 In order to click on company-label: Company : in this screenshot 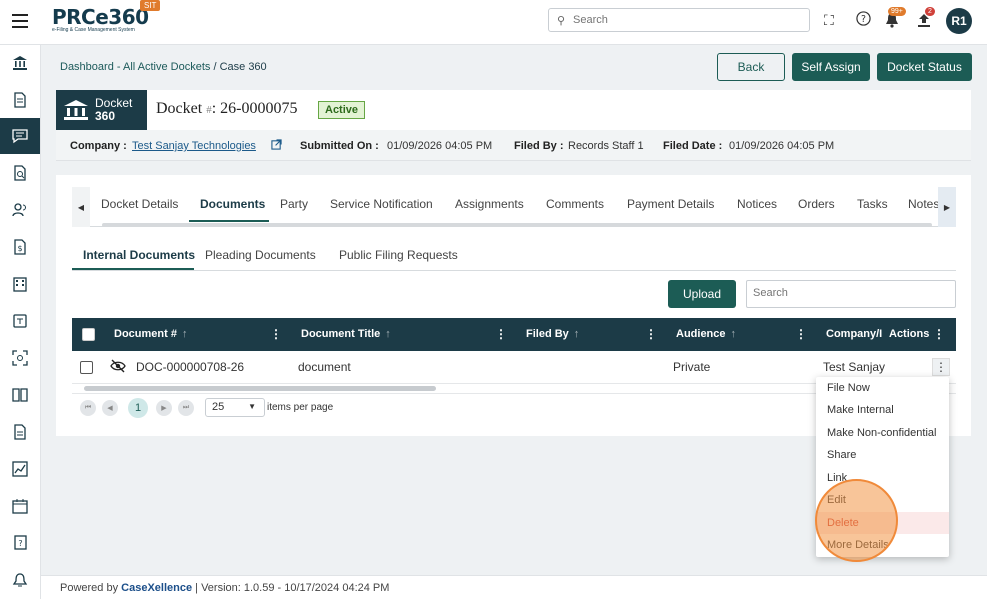, I will do `click(98, 146)`.